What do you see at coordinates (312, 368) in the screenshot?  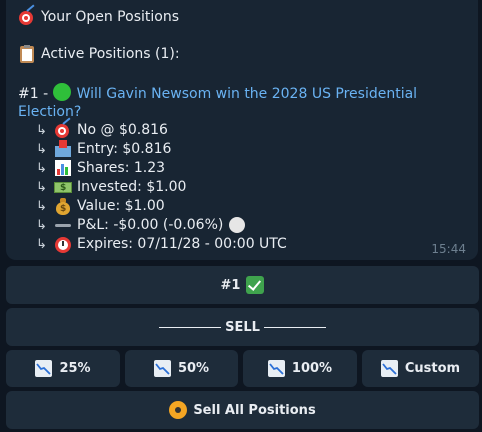 I see `sell-100-label: 100%` at bounding box center [312, 368].